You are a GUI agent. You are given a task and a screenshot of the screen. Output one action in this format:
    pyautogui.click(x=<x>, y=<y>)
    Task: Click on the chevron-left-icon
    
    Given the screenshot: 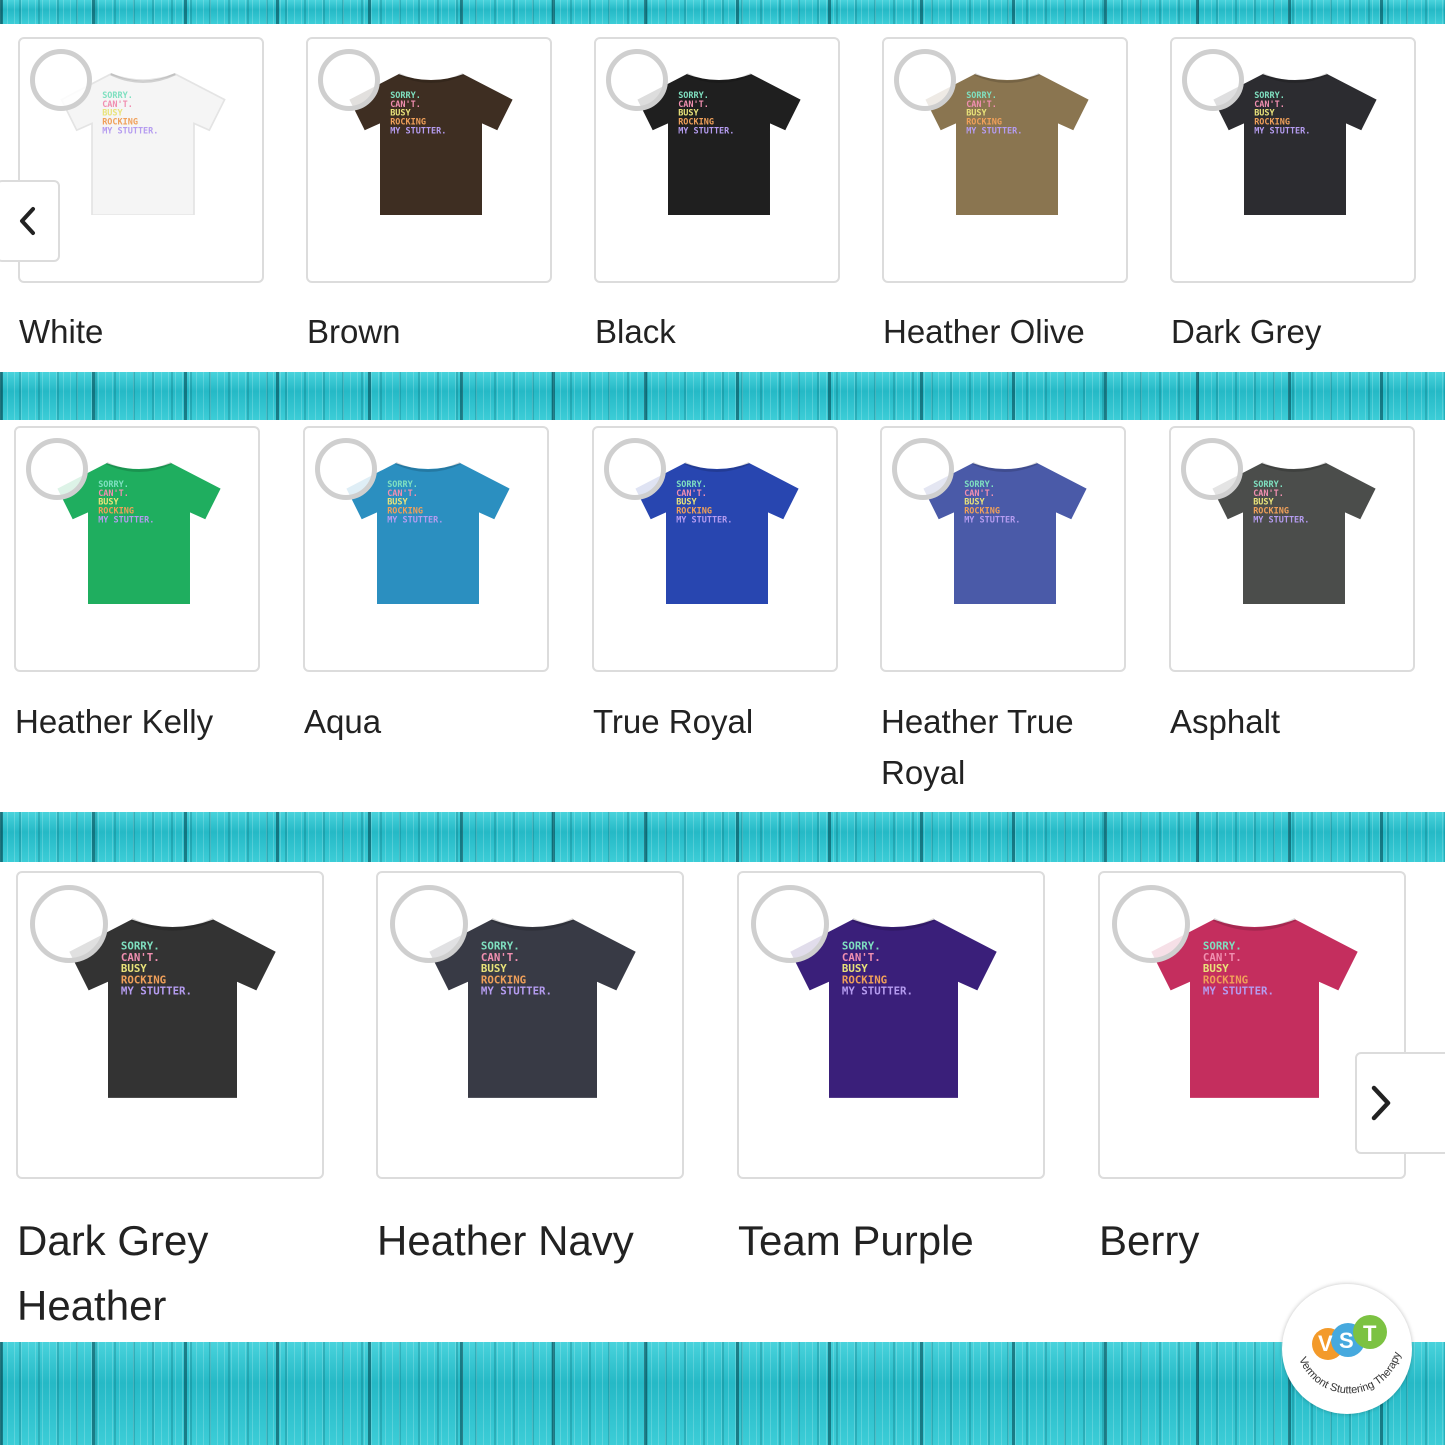 What is the action you would take?
    pyautogui.click(x=27, y=221)
    